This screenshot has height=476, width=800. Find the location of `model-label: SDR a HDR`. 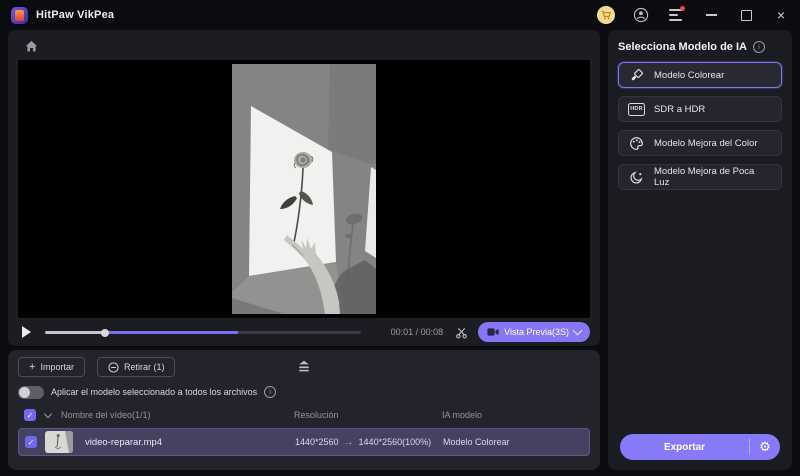

model-label: SDR a HDR is located at coordinates (680, 109).